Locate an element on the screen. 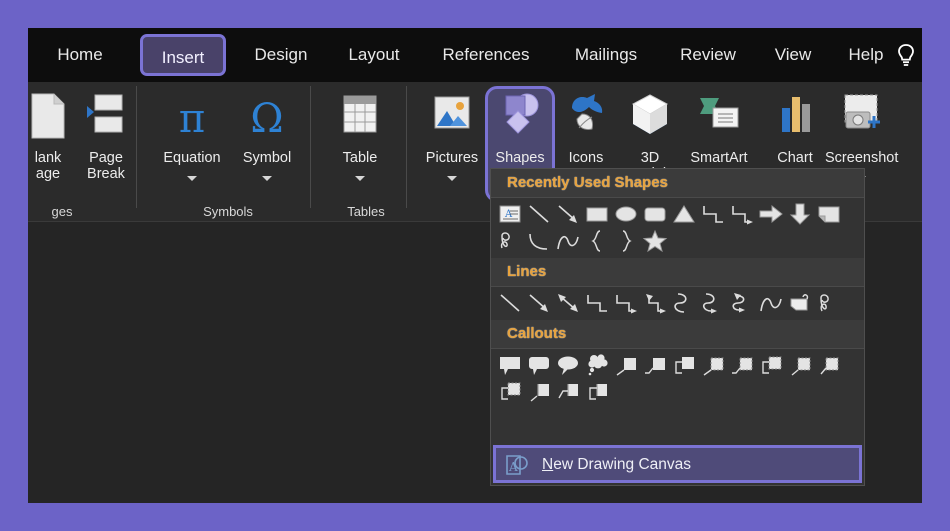  ribbon-button-symbol: Ω Symbol is located at coordinates (267, 144).